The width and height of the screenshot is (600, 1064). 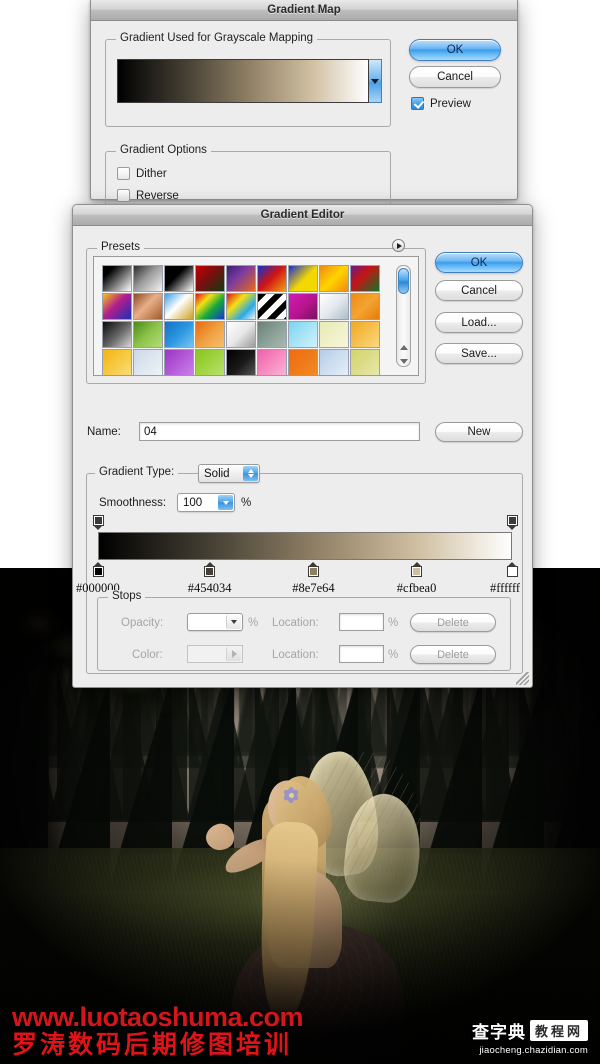 What do you see at coordinates (479, 432) in the screenshot?
I see `new-gradient-button: New` at bounding box center [479, 432].